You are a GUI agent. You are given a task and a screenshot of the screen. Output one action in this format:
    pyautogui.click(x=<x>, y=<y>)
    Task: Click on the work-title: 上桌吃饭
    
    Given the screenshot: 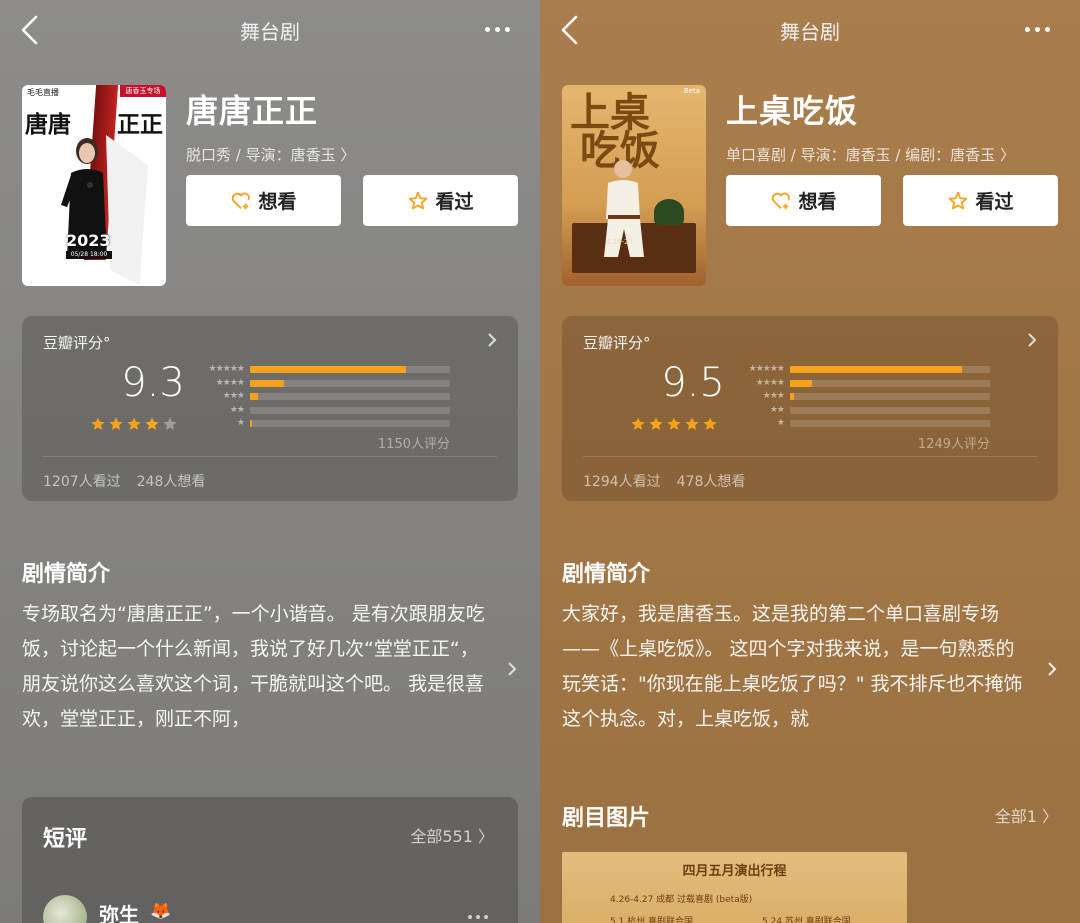 What is the action you would take?
    pyautogui.click(x=792, y=111)
    